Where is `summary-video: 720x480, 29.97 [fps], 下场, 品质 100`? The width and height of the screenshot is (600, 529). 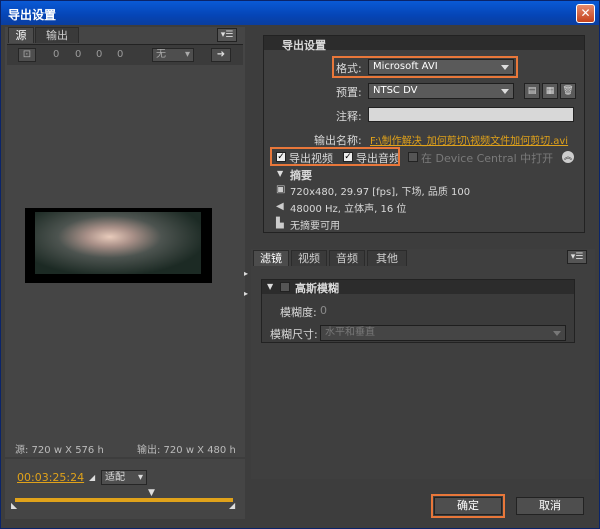 summary-video: 720x480, 29.97 [fps], 下场, 品质 100 is located at coordinates (380, 192).